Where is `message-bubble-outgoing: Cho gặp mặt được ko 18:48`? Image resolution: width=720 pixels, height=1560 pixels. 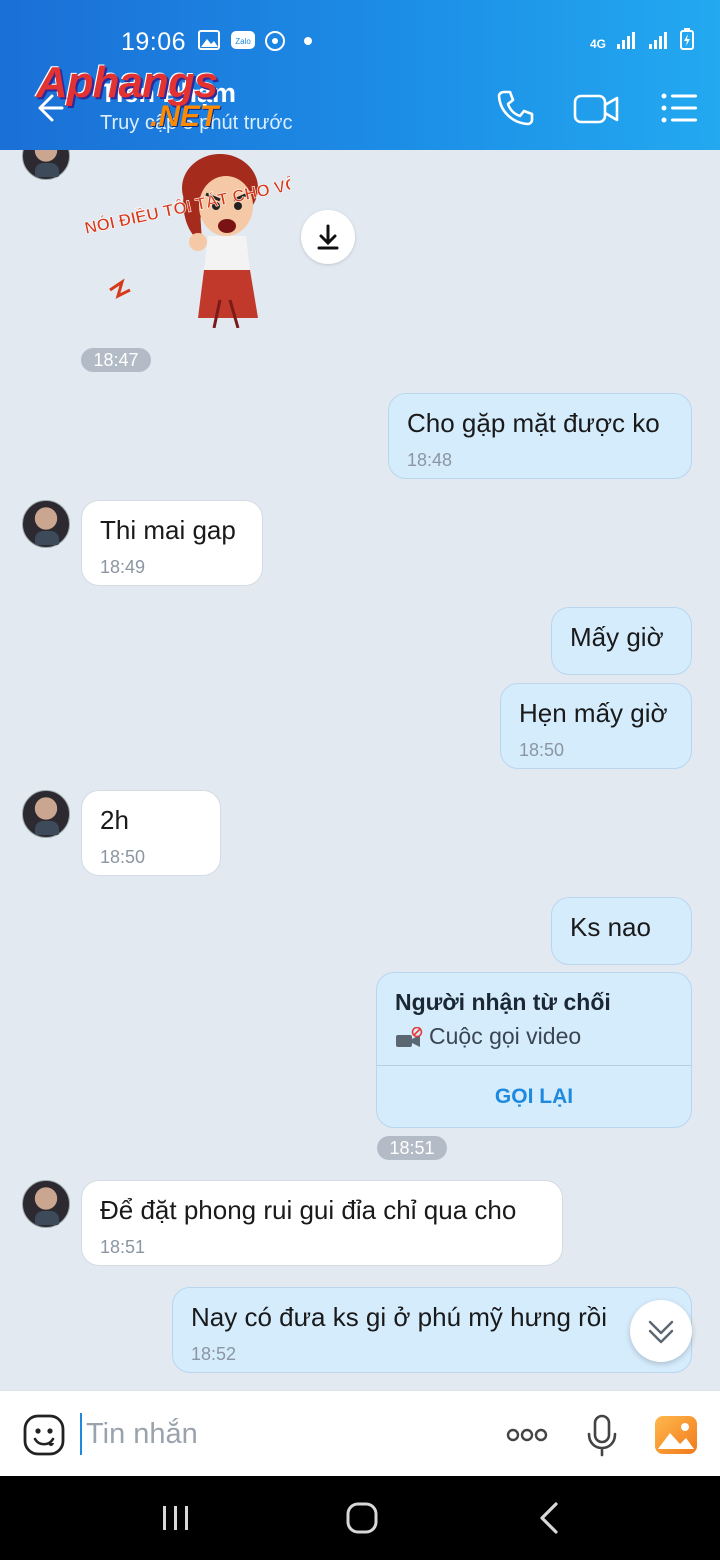 message-bubble-outgoing: Cho gặp mặt được ko 18:48 is located at coordinates (540, 436).